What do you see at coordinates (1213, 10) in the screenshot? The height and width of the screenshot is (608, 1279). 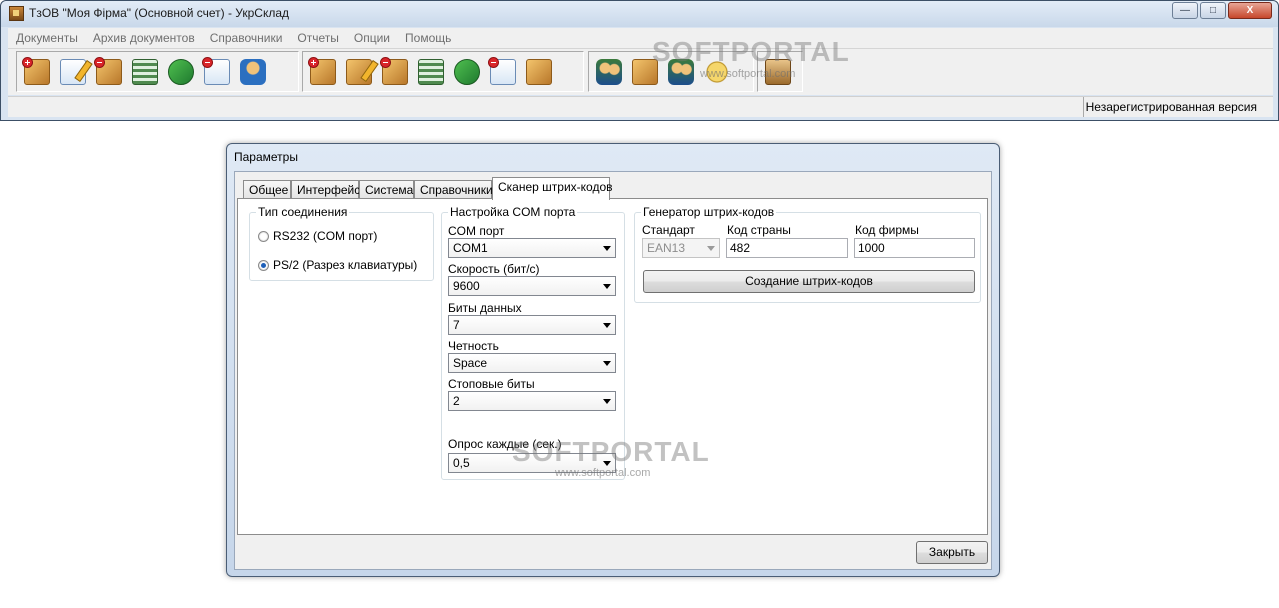 I see `maximize-button: □` at bounding box center [1213, 10].